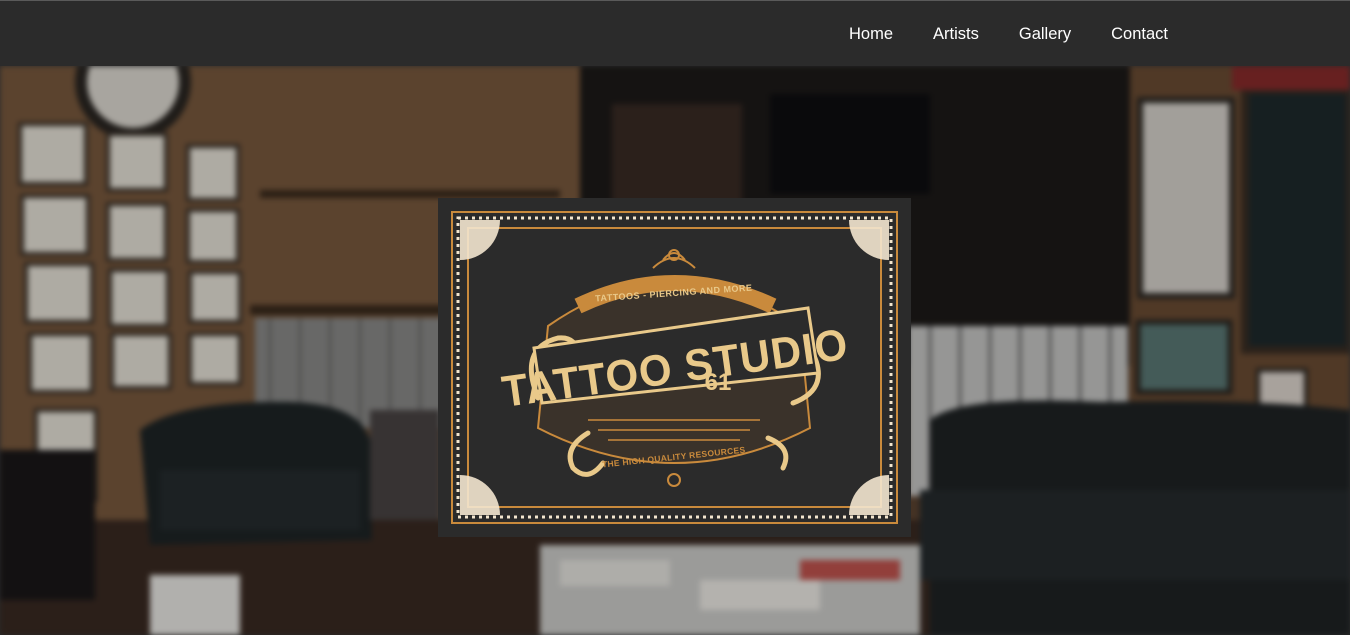  What do you see at coordinates (1139, 34) in the screenshot?
I see `nav-contact-link: Contact` at bounding box center [1139, 34].